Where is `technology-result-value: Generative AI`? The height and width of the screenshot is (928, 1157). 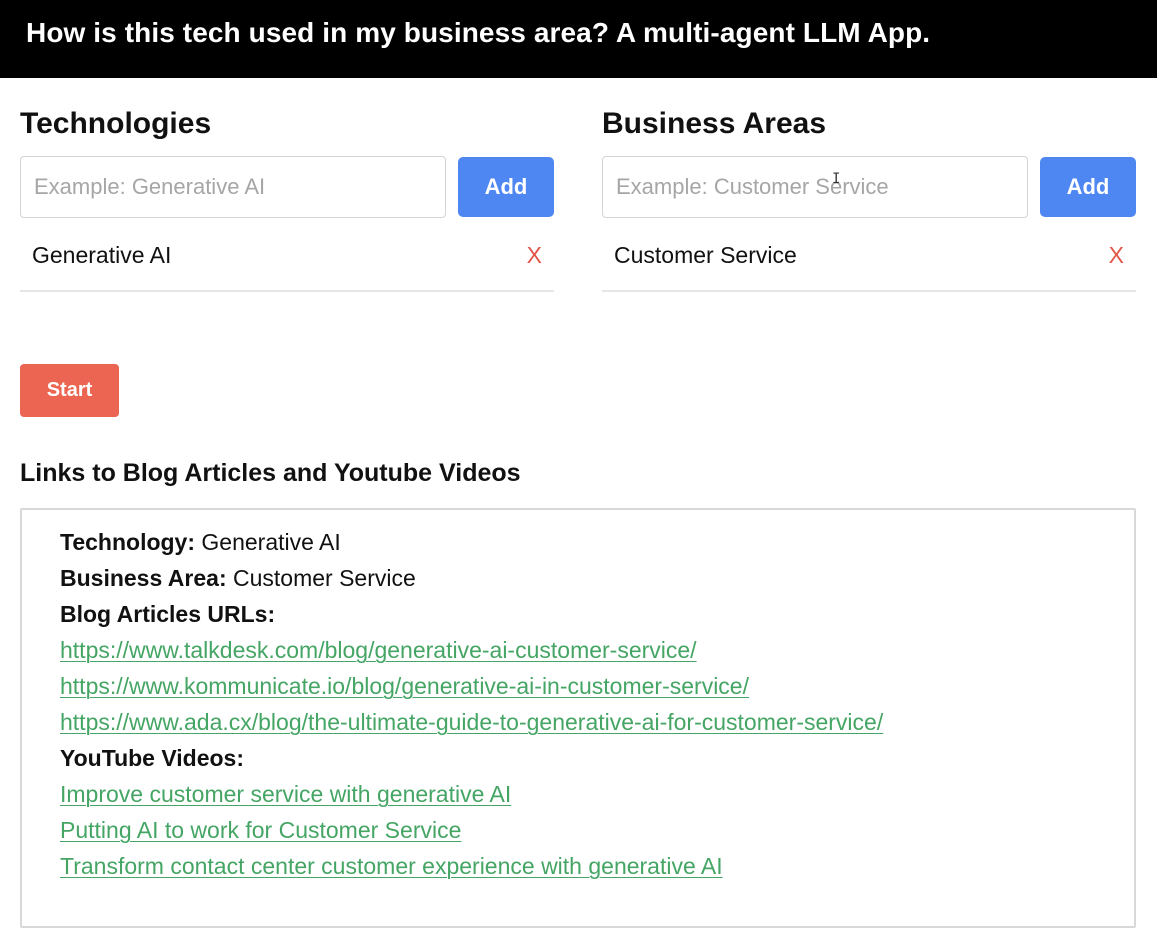
technology-result-value: Generative AI is located at coordinates (271, 542).